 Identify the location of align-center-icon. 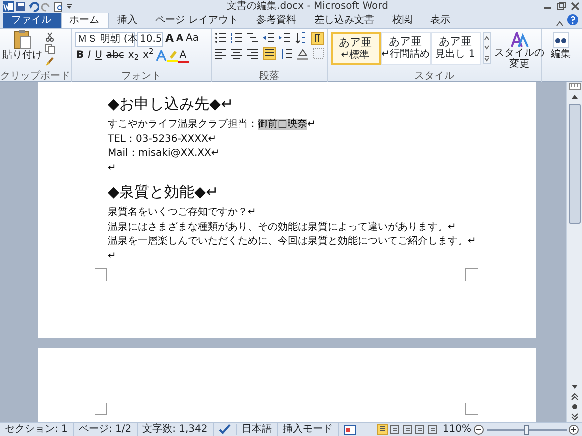
(236, 54).